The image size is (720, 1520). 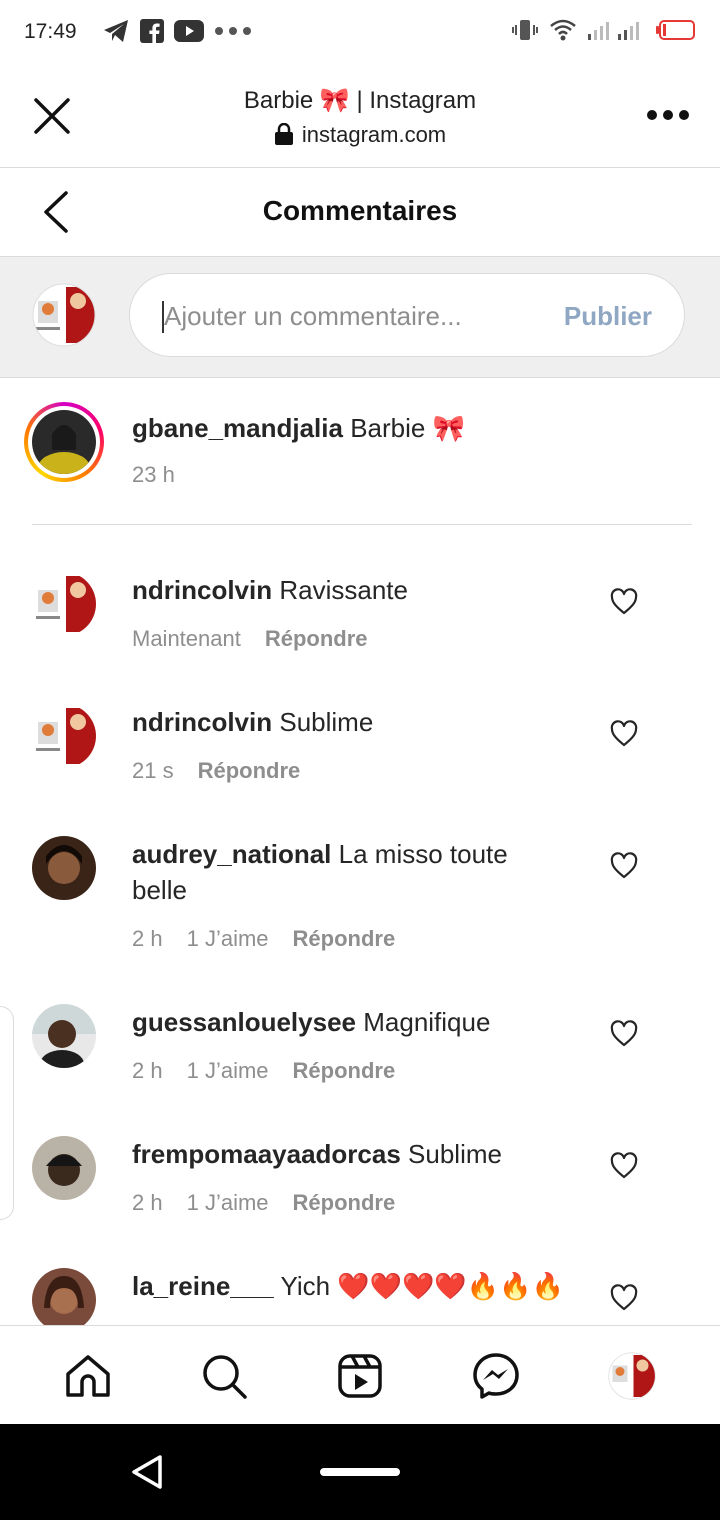 I want to click on back-nav-icon, so click(x=147, y=1472).